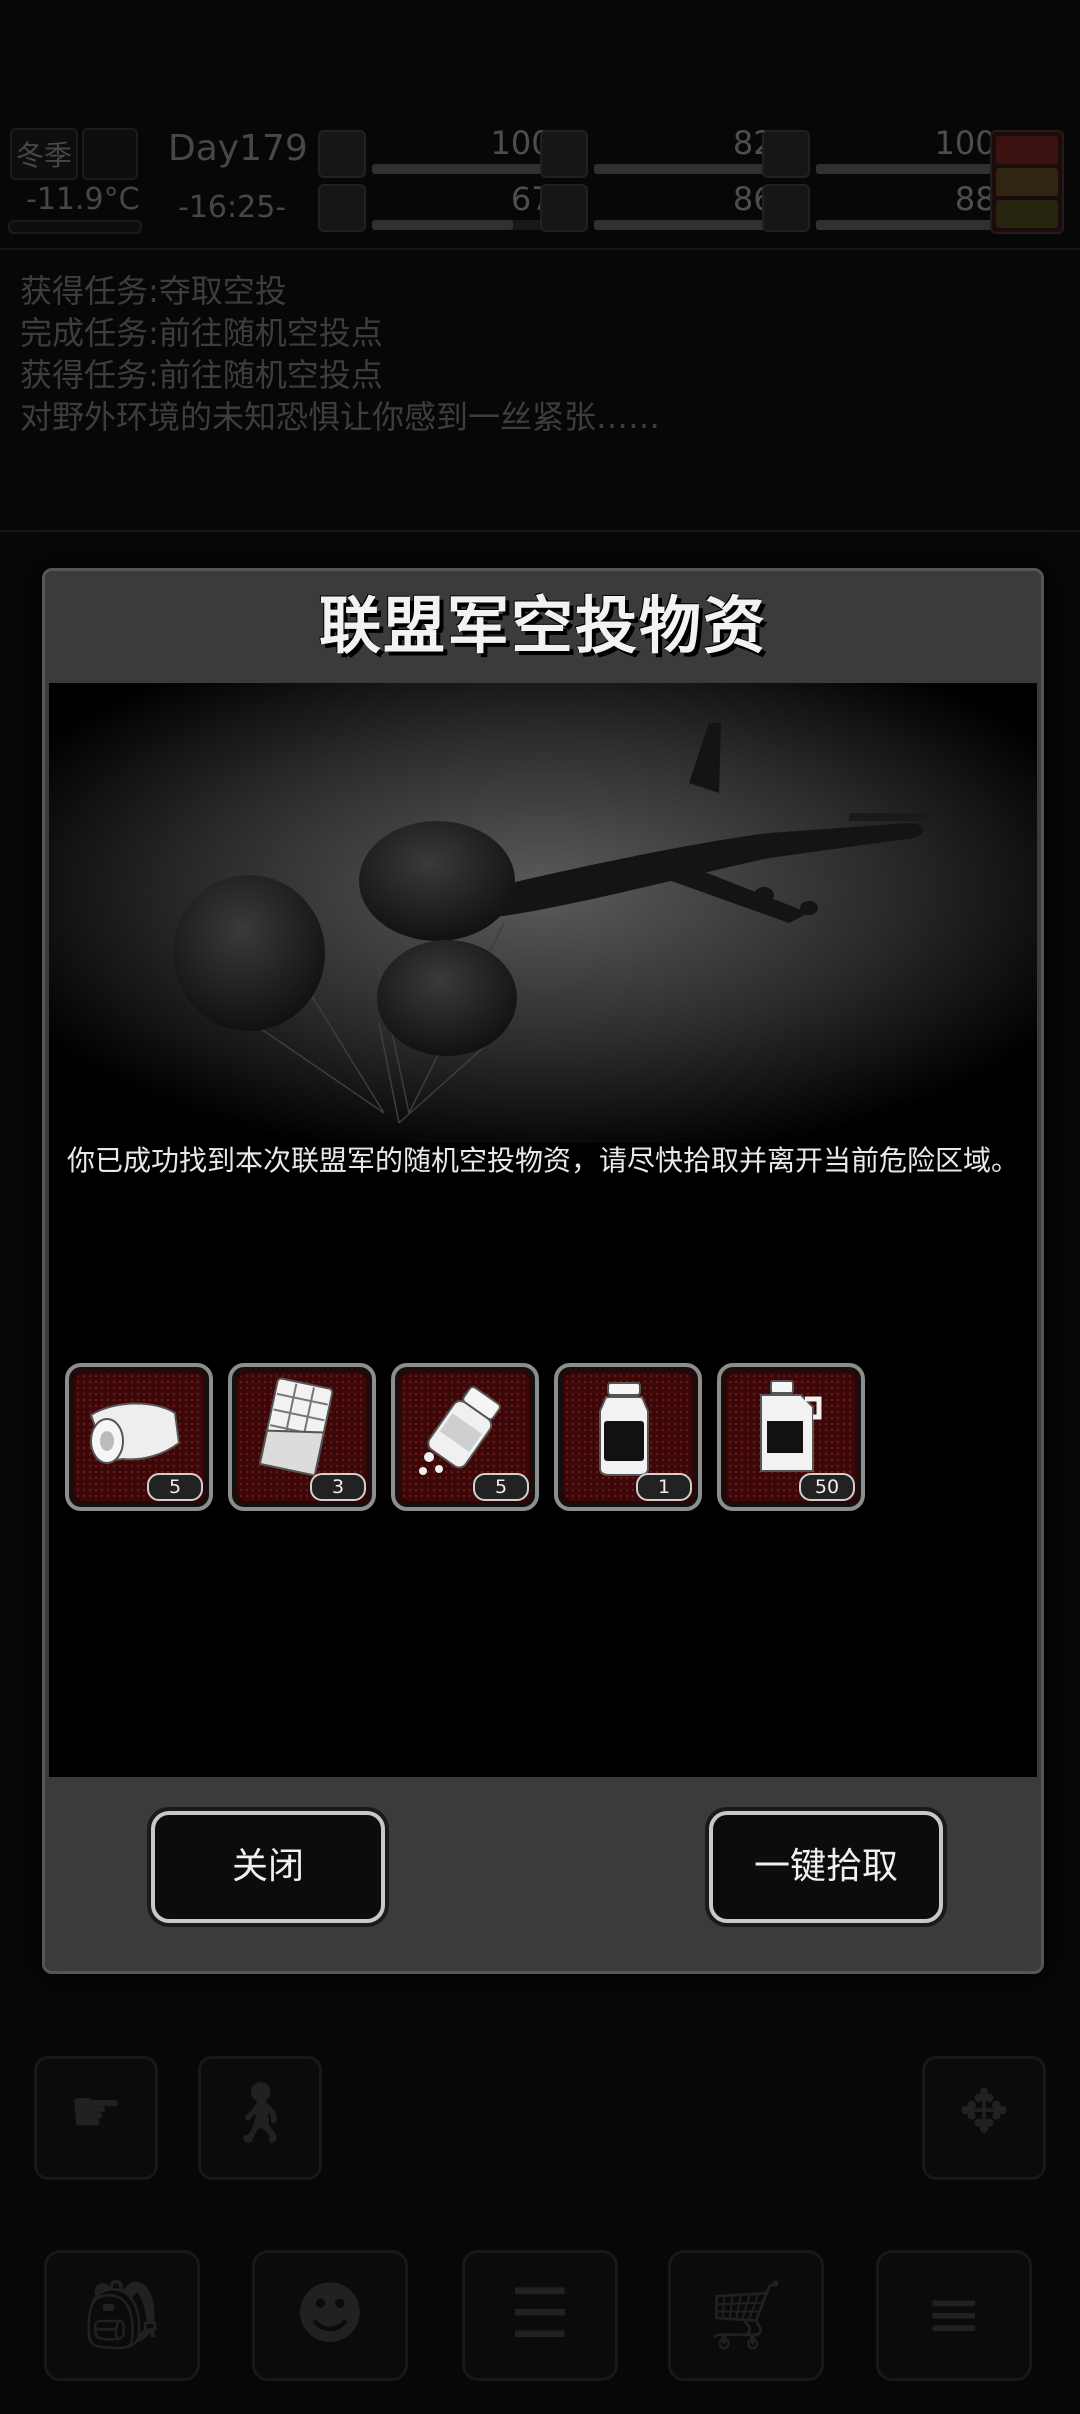 This screenshot has height=2414, width=1080. Describe the element at coordinates (791, 1426) in the screenshot. I see `fuel-canister-icon` at that location.